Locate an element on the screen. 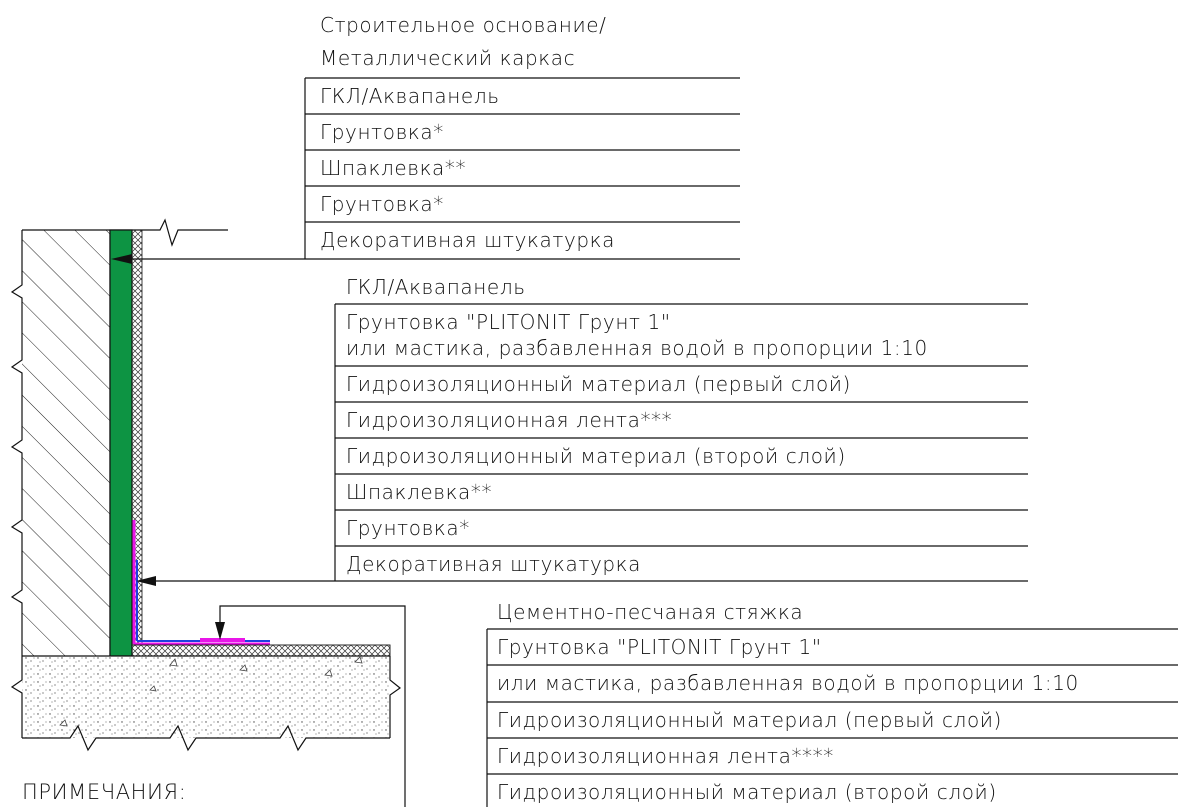 This screenshot has width=1178, height=807. block3-layer: Гидроизоляционная лента**** is located at coordinates (665, 756).